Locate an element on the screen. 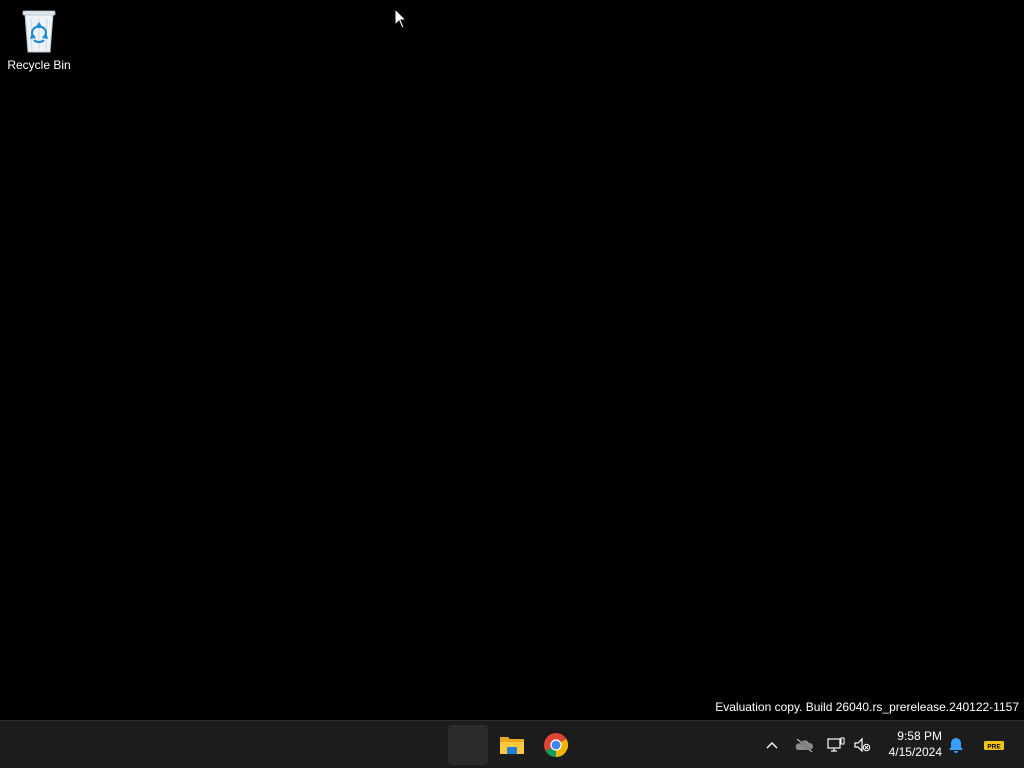 The height and width of the screenshot is (768, 1024). onedrive-off-icon is located at coordinates (804, 745).